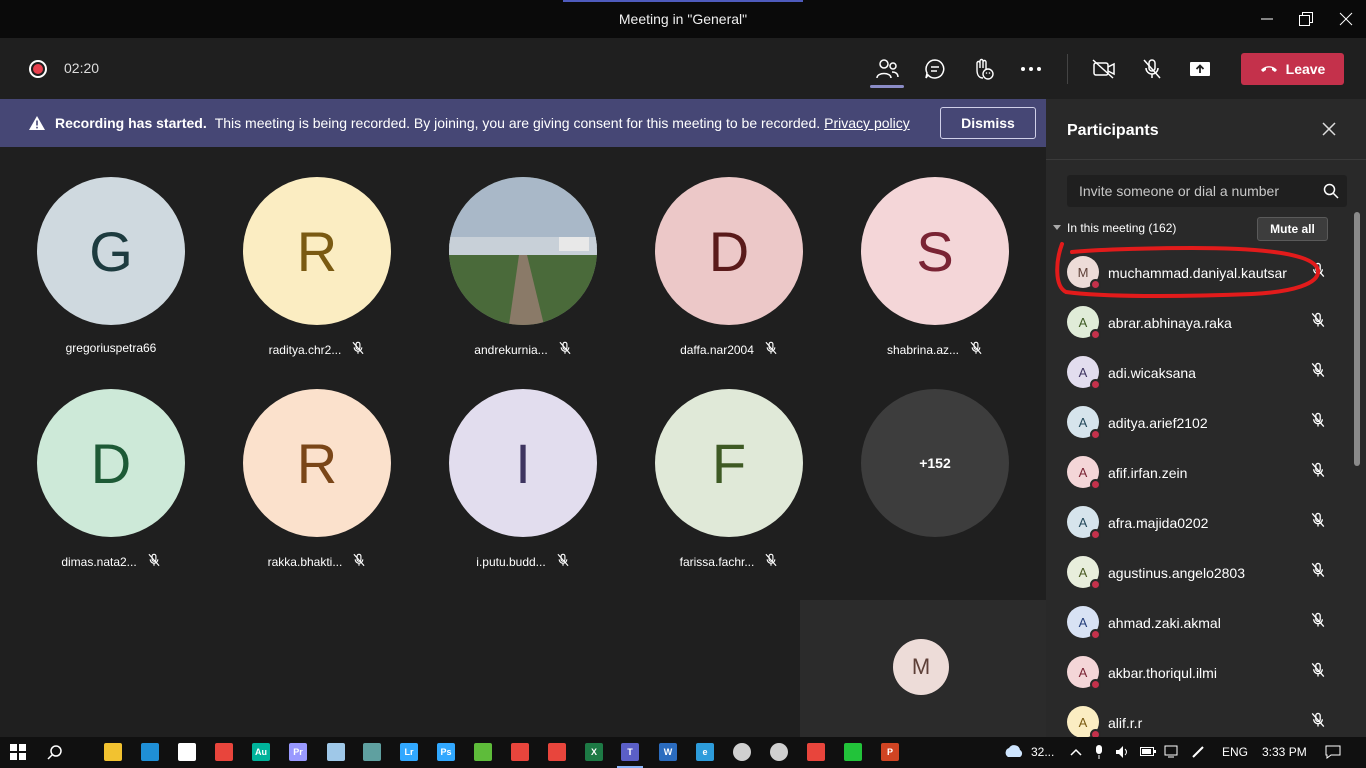  What do you see at coordinates (1333, 753) in the screenshot?
I see `notifications-icon` at bounding box center [1333, 753].